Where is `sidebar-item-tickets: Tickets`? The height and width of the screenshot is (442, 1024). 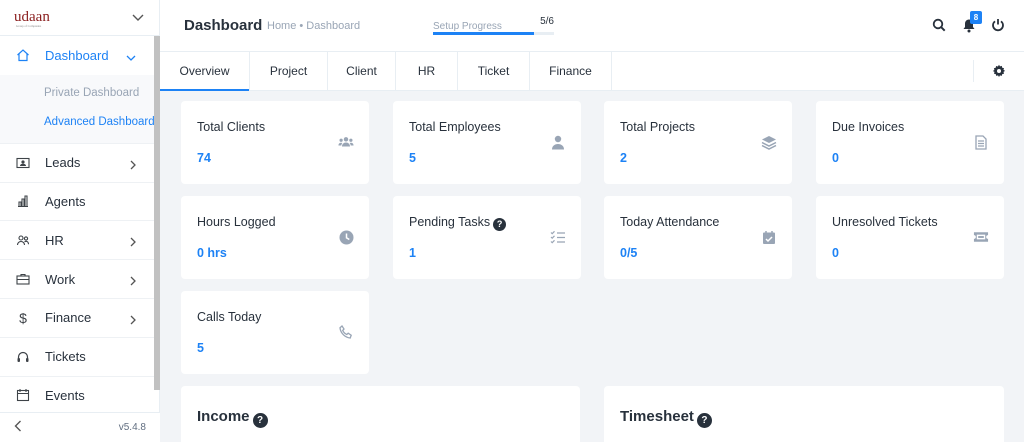
sidebar-item-tickets: Tickets is located at coordinates (77, 357).